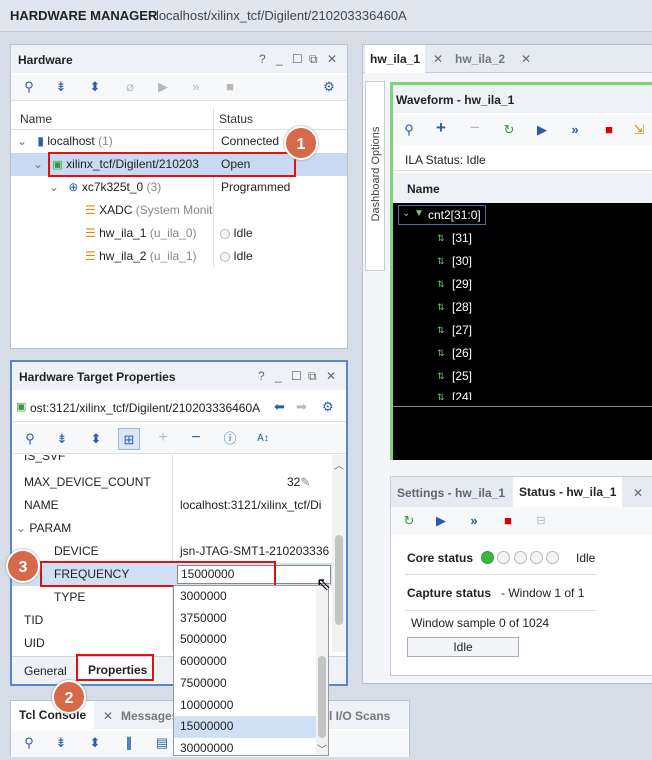  What do you see at coordinates (462, 261) in the screenshot?
I see `bit-signal: [30]` at bounding box center [462, 261].